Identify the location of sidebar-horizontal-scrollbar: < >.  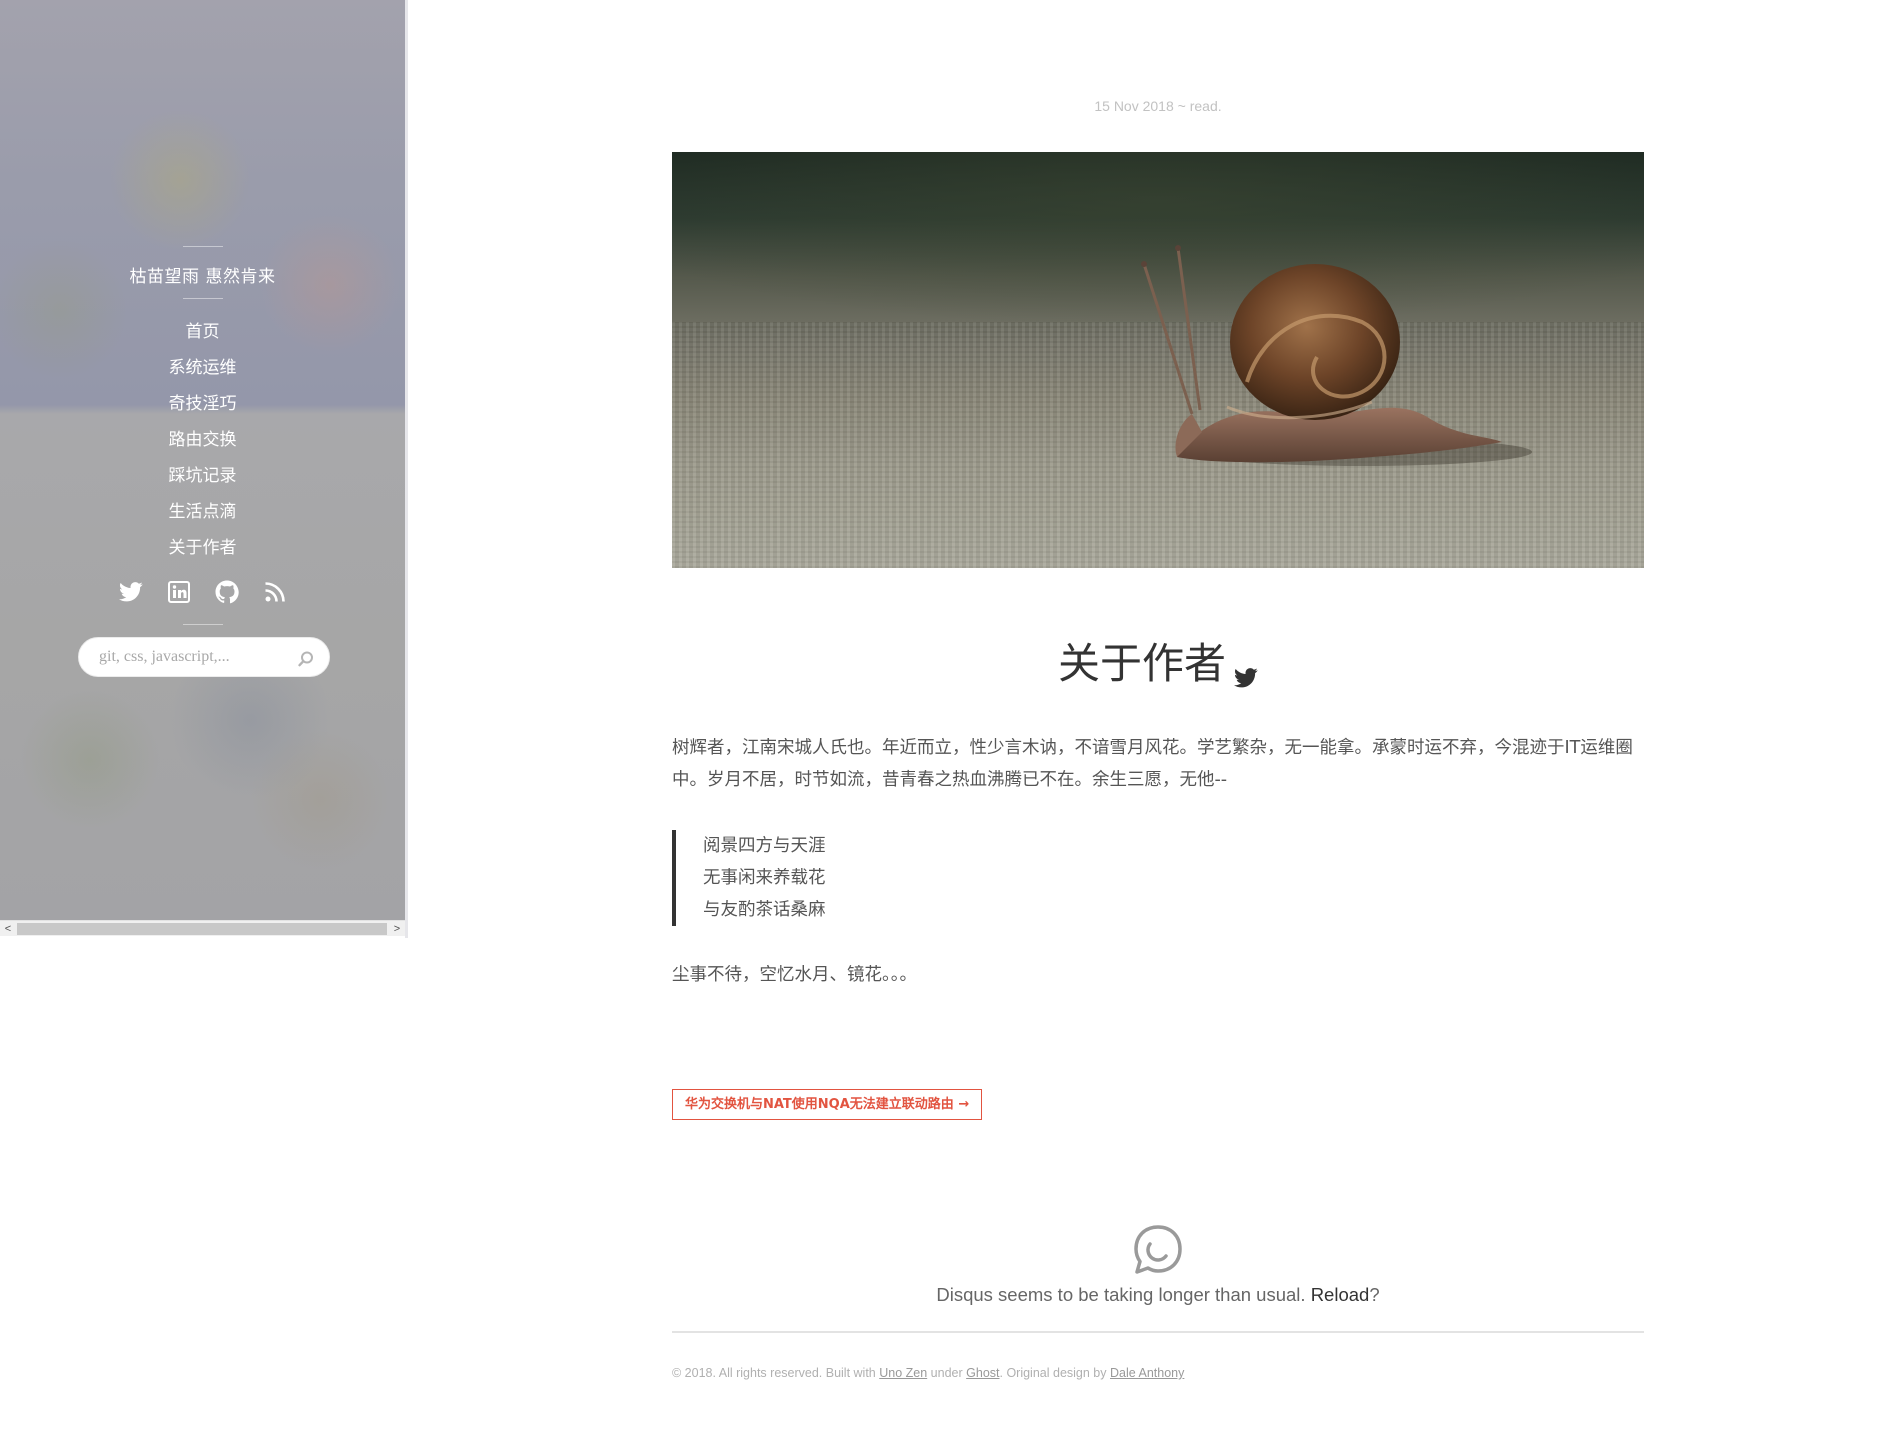
(202, 928).